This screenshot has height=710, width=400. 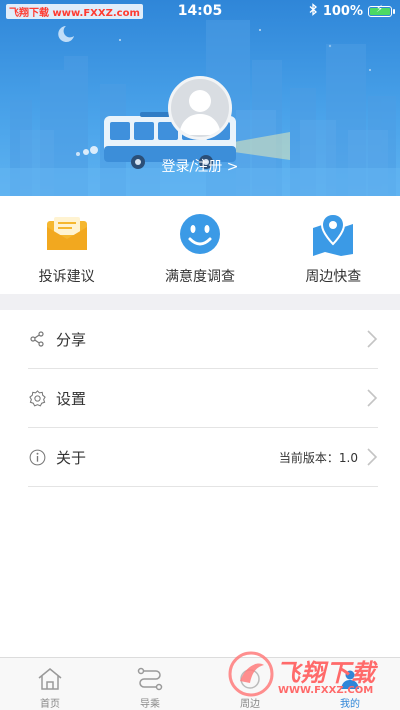 What do you see at coordinates (318, 457) in the screenshot?
I see `app-version: 当前版本：1.0` at bounding box center [318, 457].